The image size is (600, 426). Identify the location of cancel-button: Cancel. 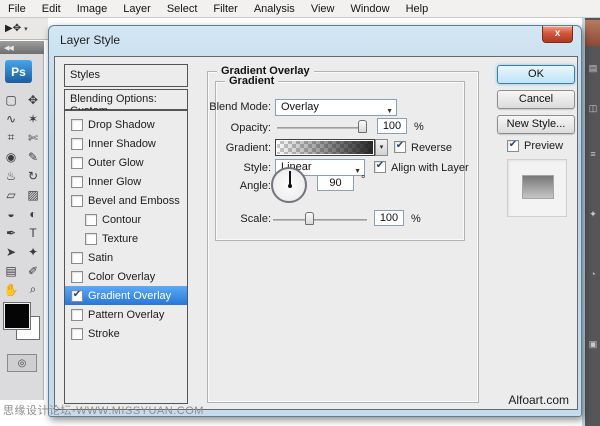
(536, 99).